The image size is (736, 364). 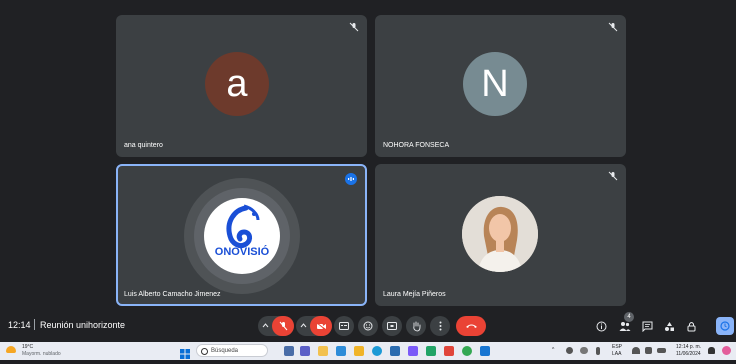 I want to click on windows-start-button, so click(x=185, y=352).